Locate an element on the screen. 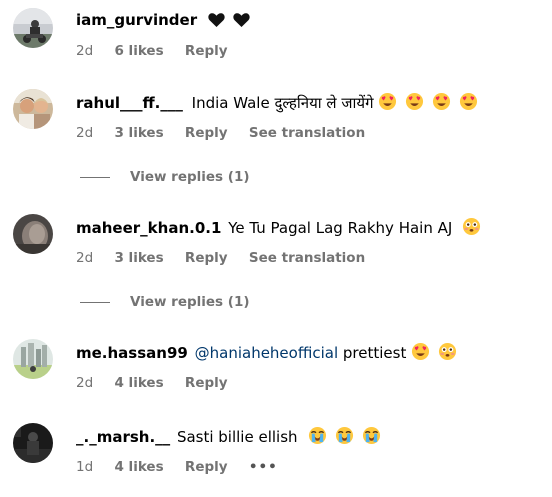  comment-username: rahul___ff.___ is located at coordinates (129, 103).